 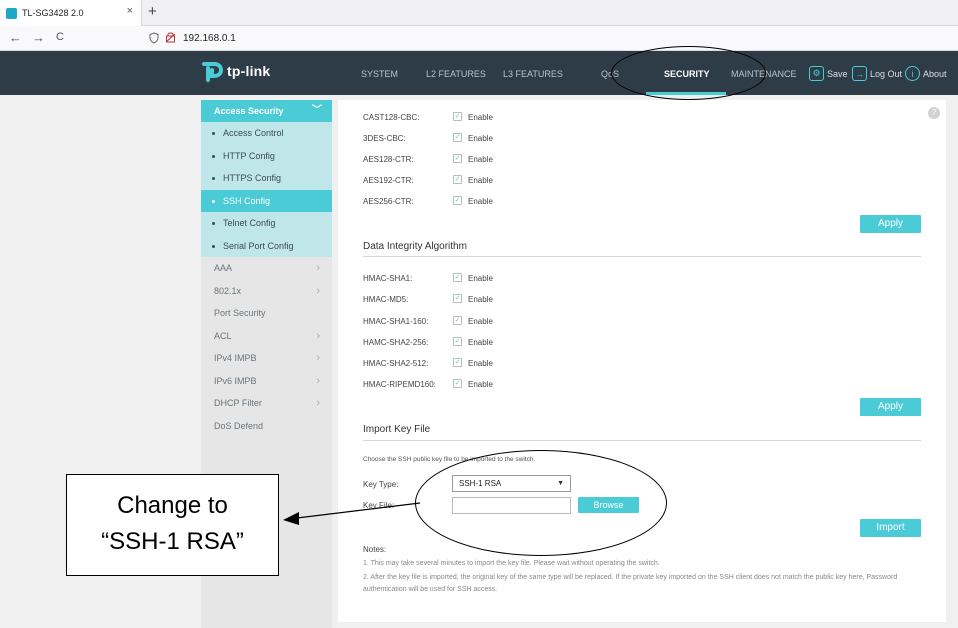 I want to click on tab-close-icon: ×, so click(x=130, y=11).